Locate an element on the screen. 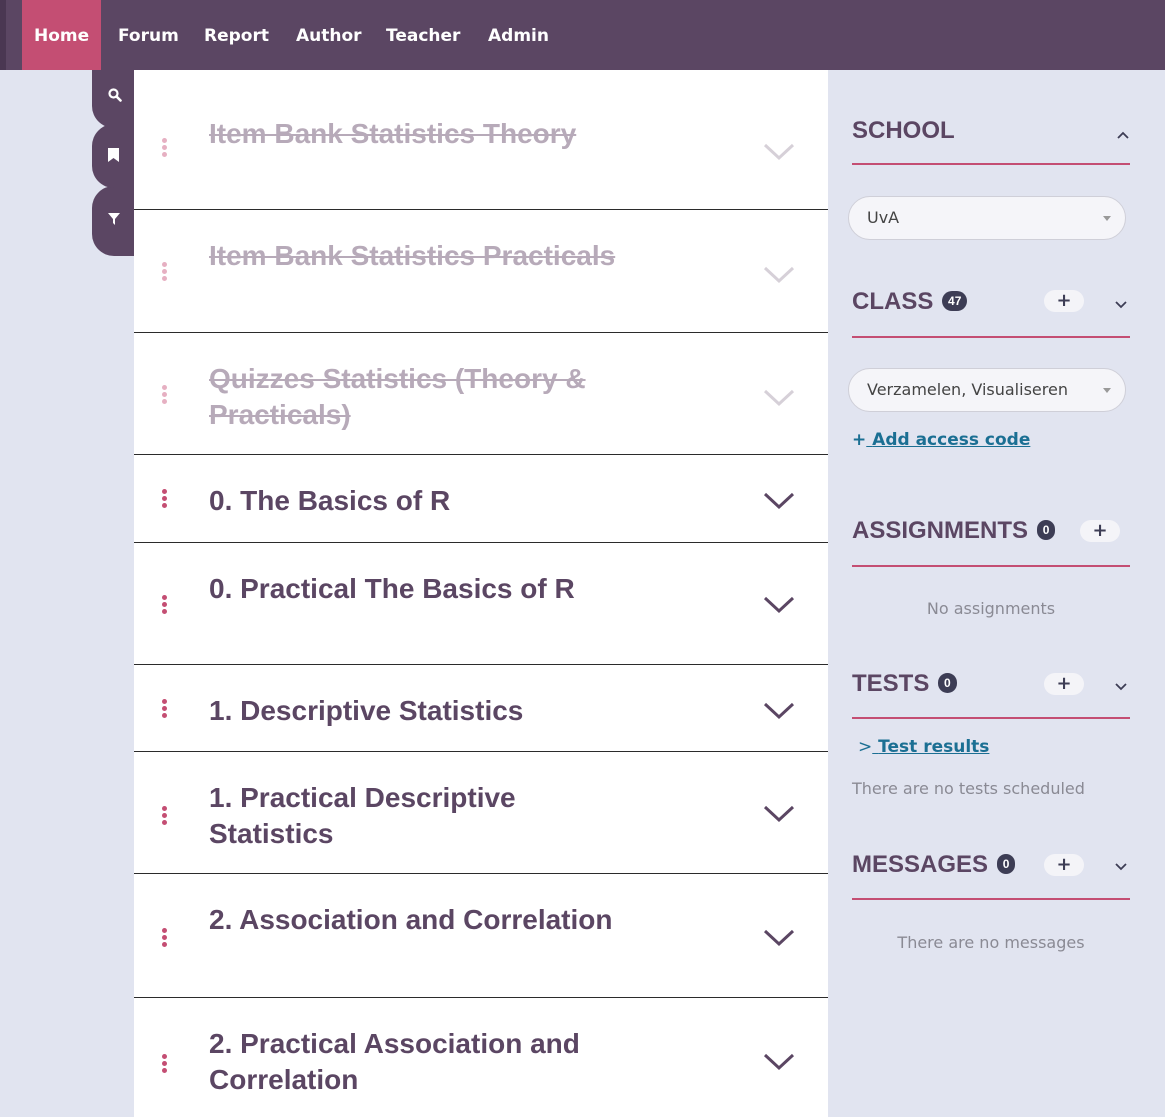 This screenshot has height=1117, width=1165. nav-home: Home is located at coordinates (62, 35).